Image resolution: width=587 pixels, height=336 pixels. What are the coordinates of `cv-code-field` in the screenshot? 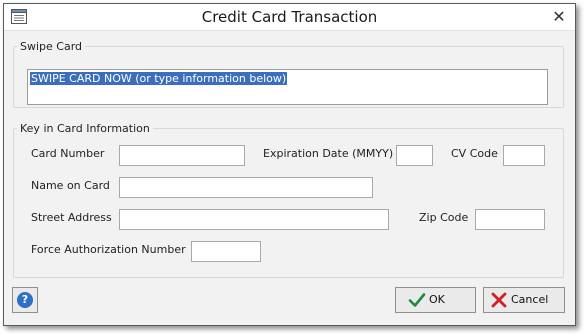 It's located at (524, 155).